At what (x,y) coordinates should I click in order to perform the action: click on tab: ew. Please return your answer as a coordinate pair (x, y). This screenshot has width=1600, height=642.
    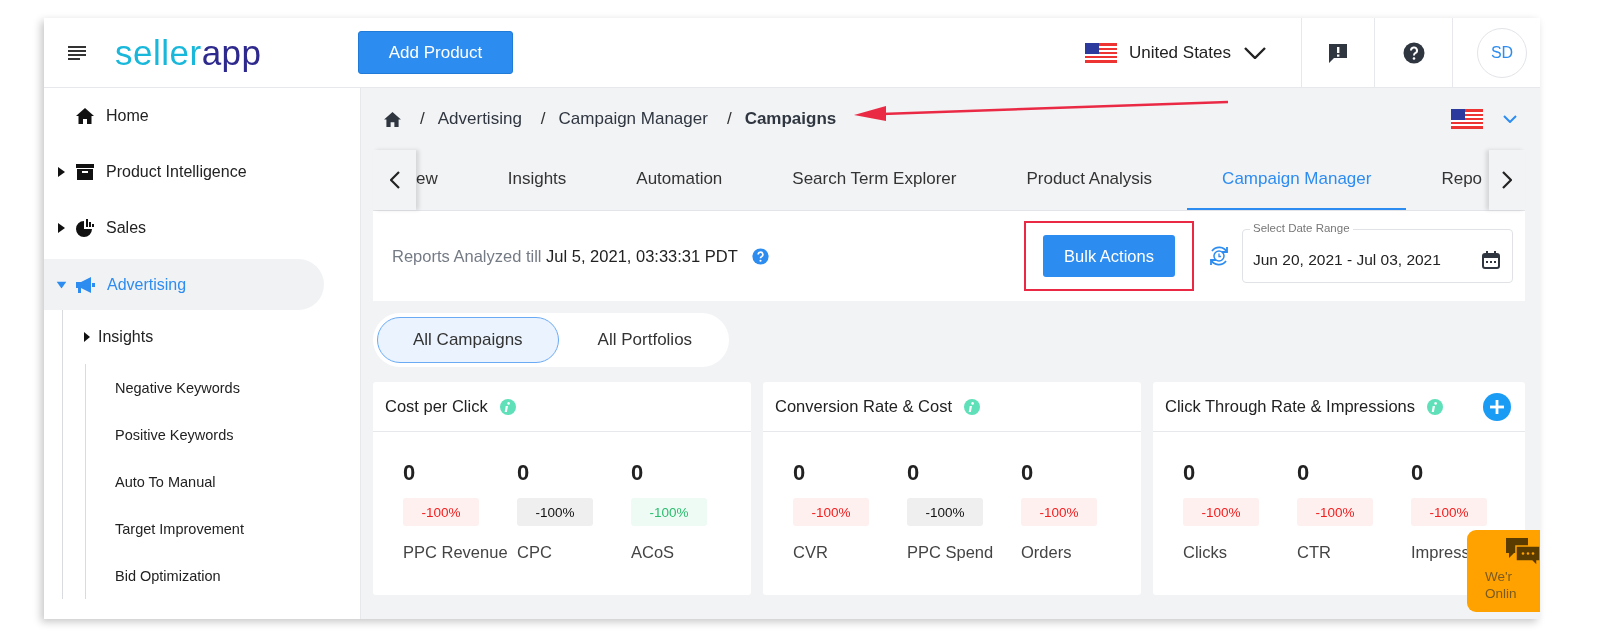
    Looking at the image, I should click on (444, 180).